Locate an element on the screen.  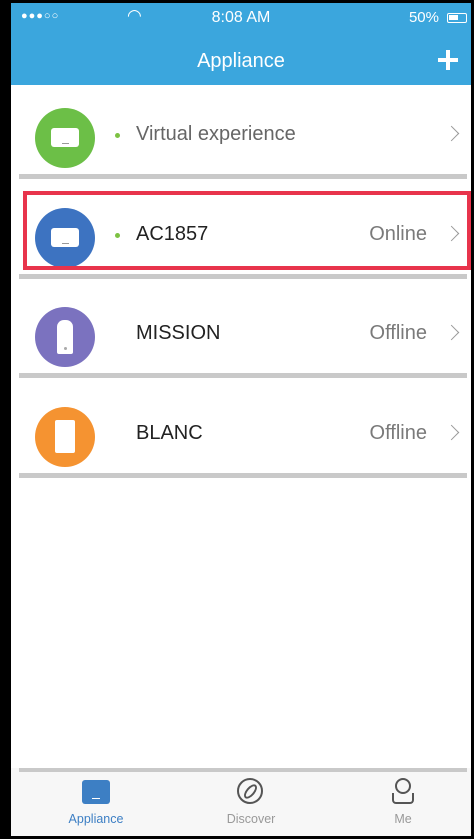
battery-icon is located at coordinates (457, 18).